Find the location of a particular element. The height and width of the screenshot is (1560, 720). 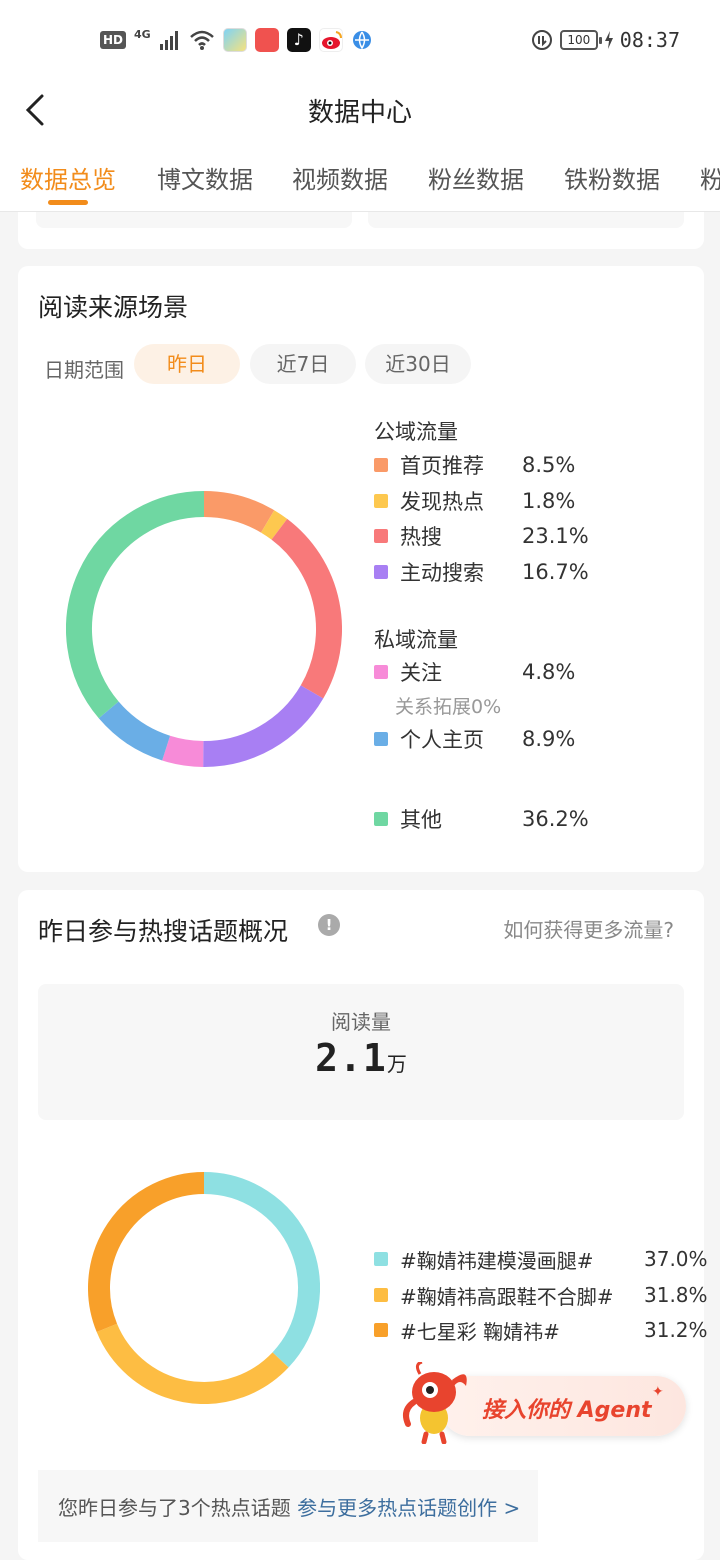

tab-iron-fans: 铁粉数据 is located at coordinates (612, 177).